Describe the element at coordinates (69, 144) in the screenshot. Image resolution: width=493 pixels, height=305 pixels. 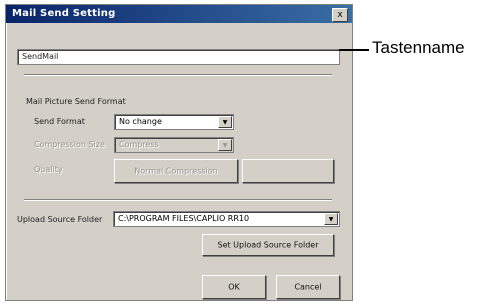
I see `compression-size-label: Compression Size` at that location.